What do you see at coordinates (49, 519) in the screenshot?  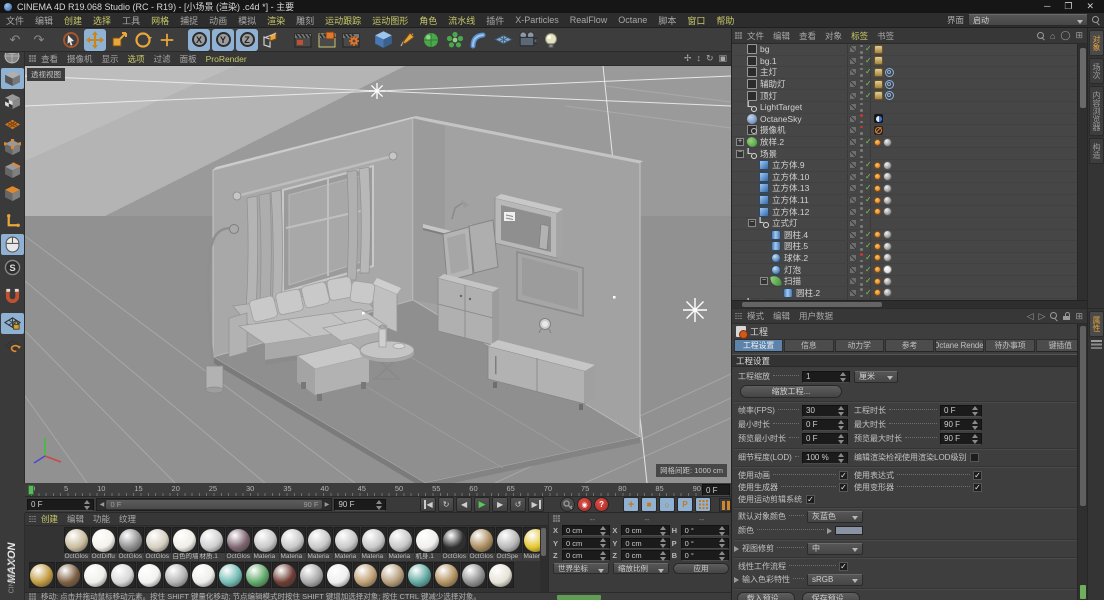 I see `material-menu-item: 创建` at bounding box center [49, 519].